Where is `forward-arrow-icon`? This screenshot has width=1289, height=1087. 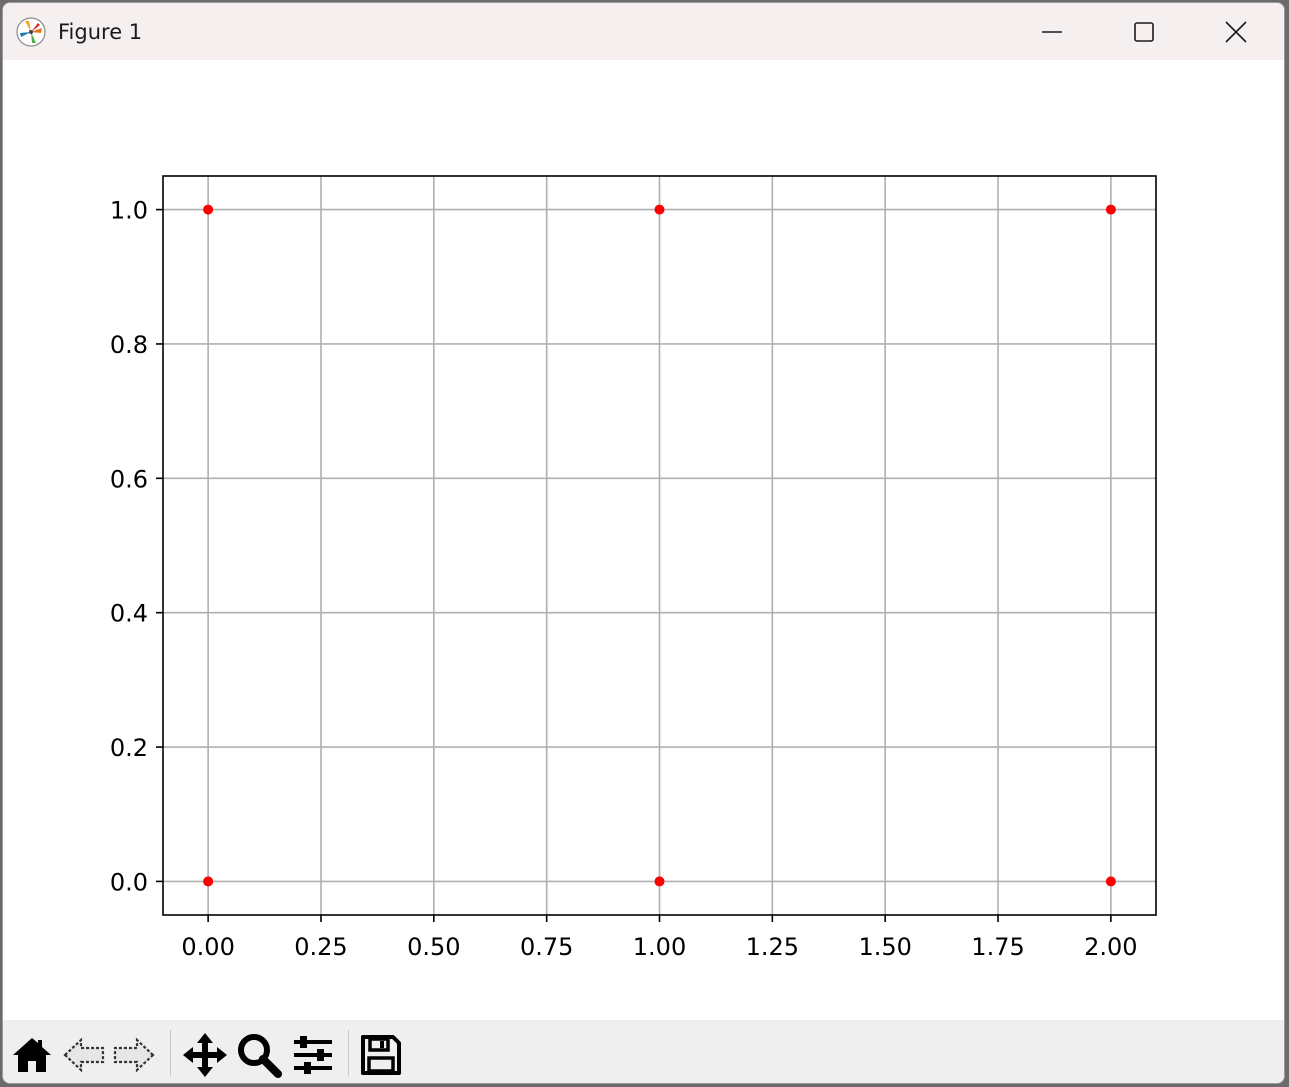
forward-arrow-icon is located at coordinates (134, 1055).